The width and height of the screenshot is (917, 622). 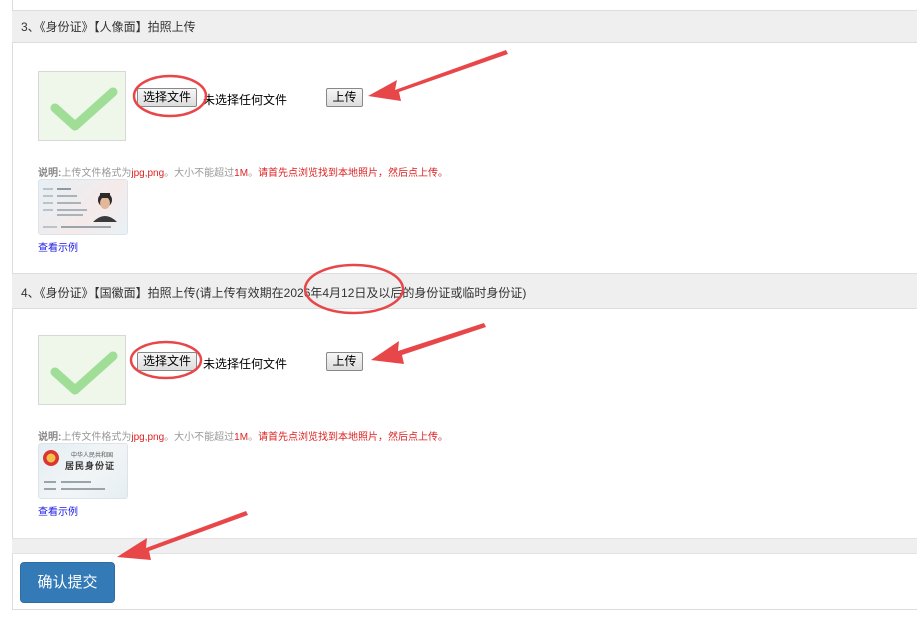 I want to click on footer-divider, so click(x=464, y=546).